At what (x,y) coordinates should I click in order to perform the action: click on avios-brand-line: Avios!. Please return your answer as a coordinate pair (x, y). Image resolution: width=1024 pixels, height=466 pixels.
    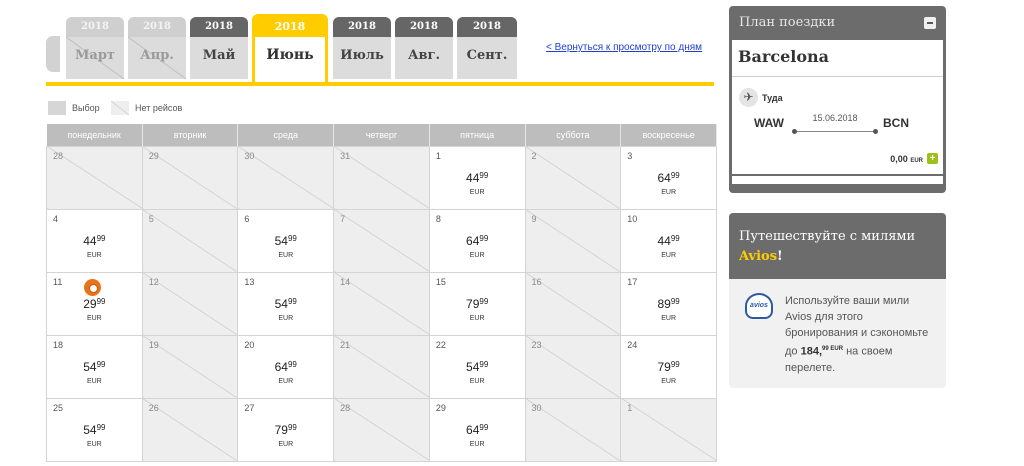
    Looking at the image, I should click on (761, 256).